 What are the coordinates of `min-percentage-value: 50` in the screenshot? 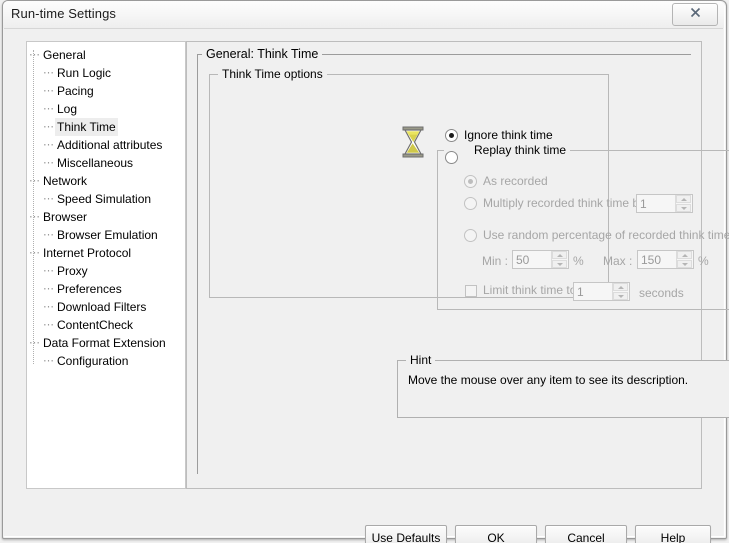 It's located at (523, 260).